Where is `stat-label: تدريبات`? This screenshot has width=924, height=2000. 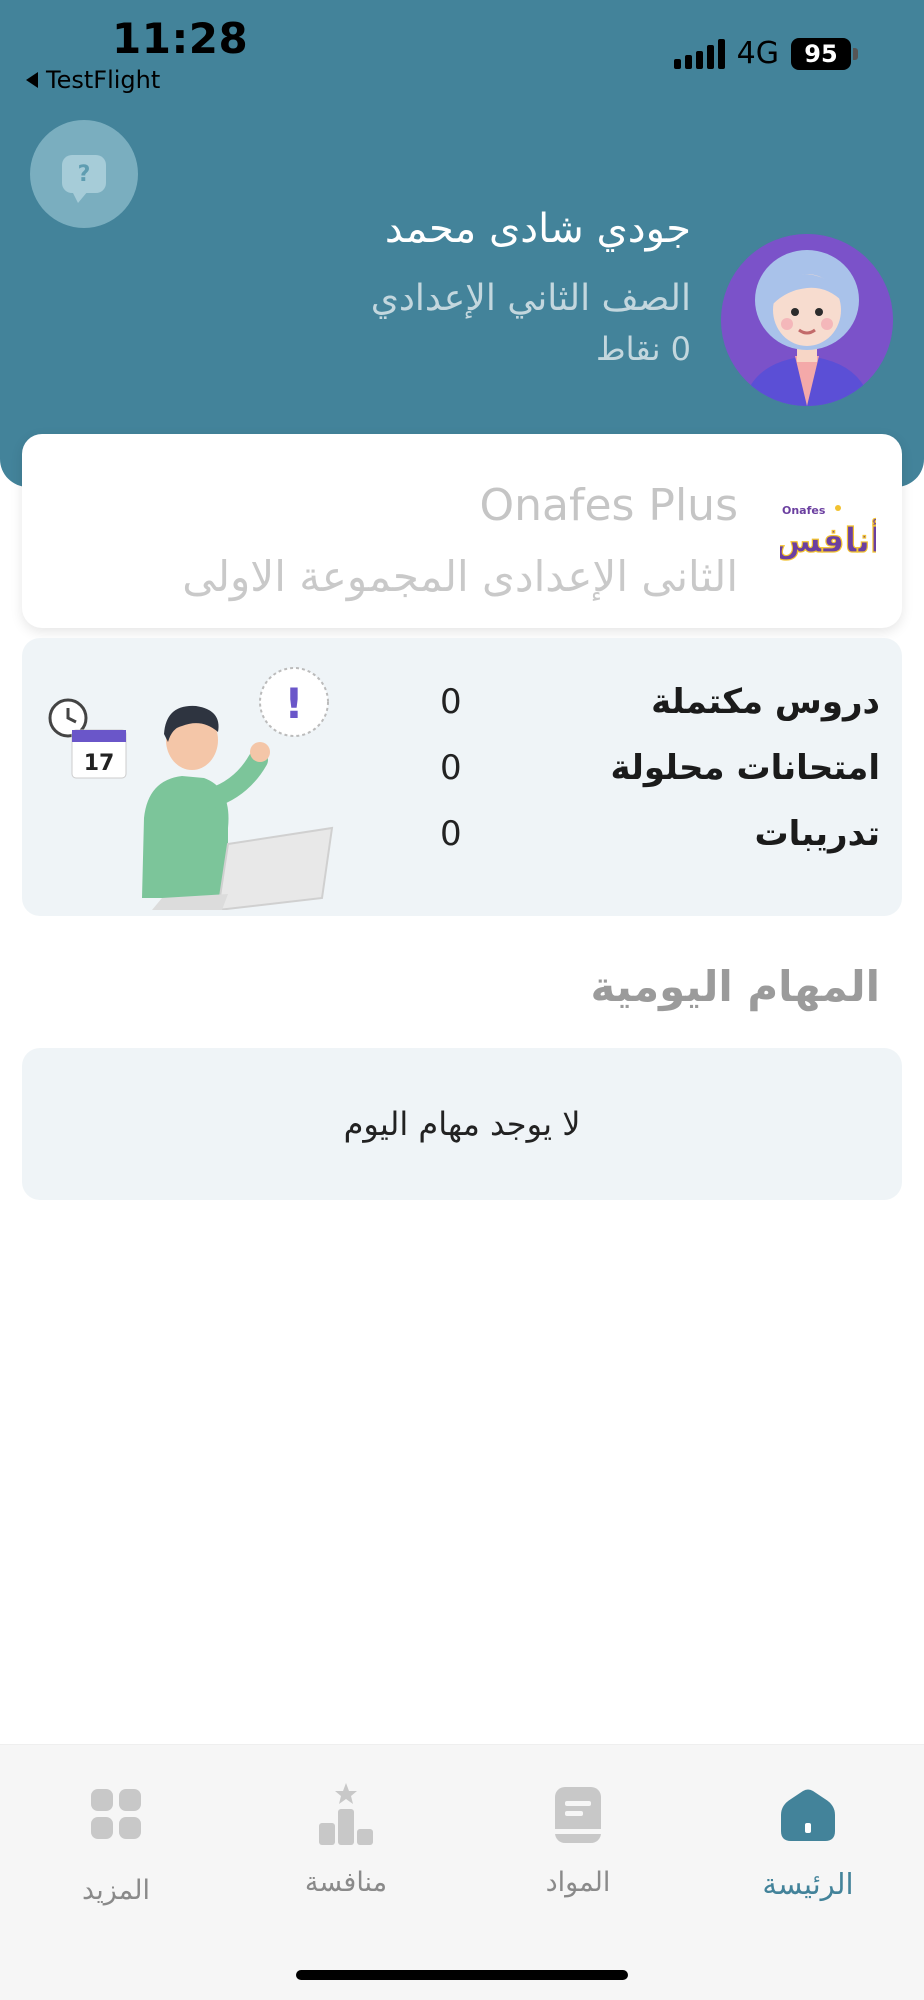
stat-label: تدريبات is located at coordinates (817, 834).